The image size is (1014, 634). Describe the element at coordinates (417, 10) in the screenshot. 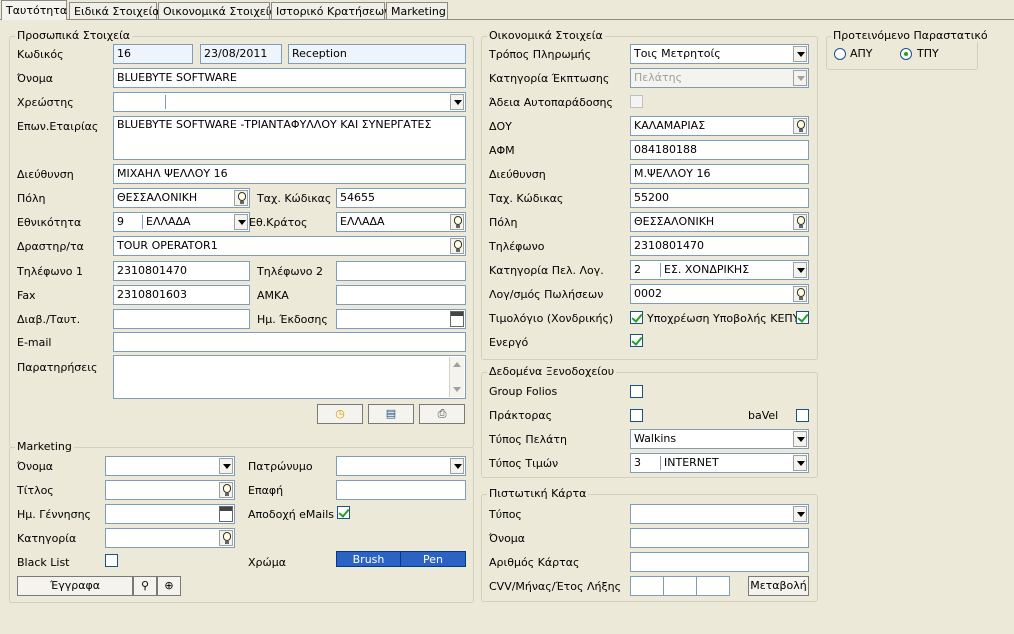

I see `tab-marketing: Marketing` at that location.